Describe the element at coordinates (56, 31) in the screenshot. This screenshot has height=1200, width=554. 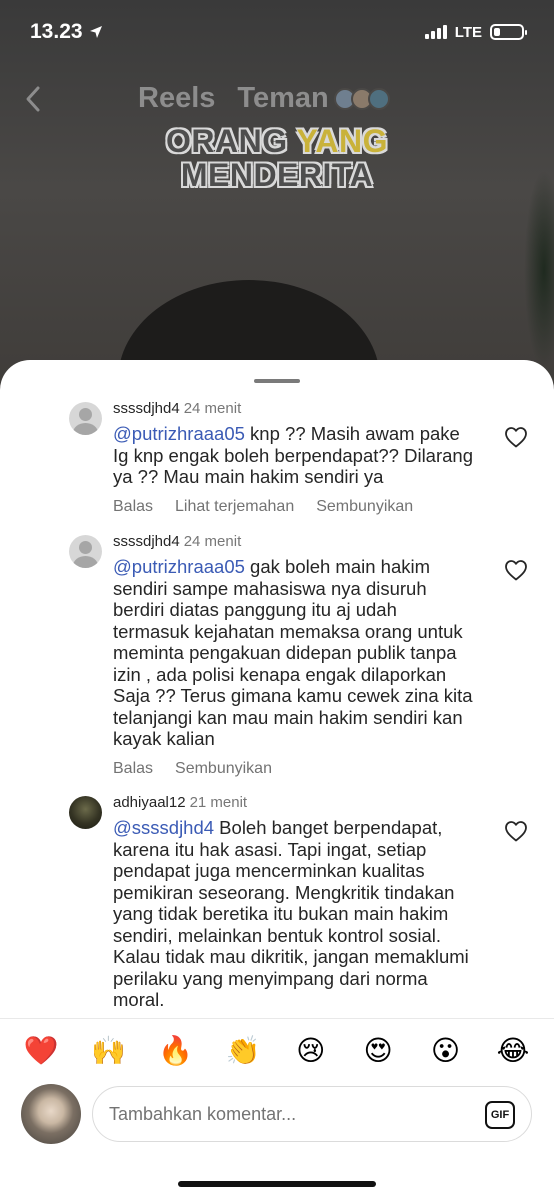
I see `status-time-text: 13.23` at that location.